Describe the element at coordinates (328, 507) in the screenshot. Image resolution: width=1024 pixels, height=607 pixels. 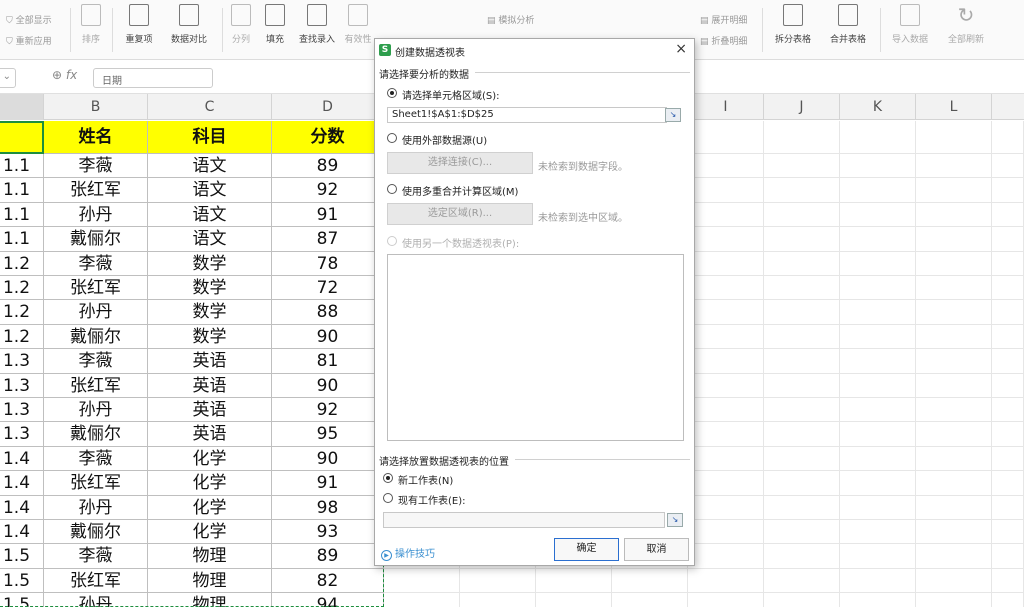
I see `table-cell: 98` at that location.